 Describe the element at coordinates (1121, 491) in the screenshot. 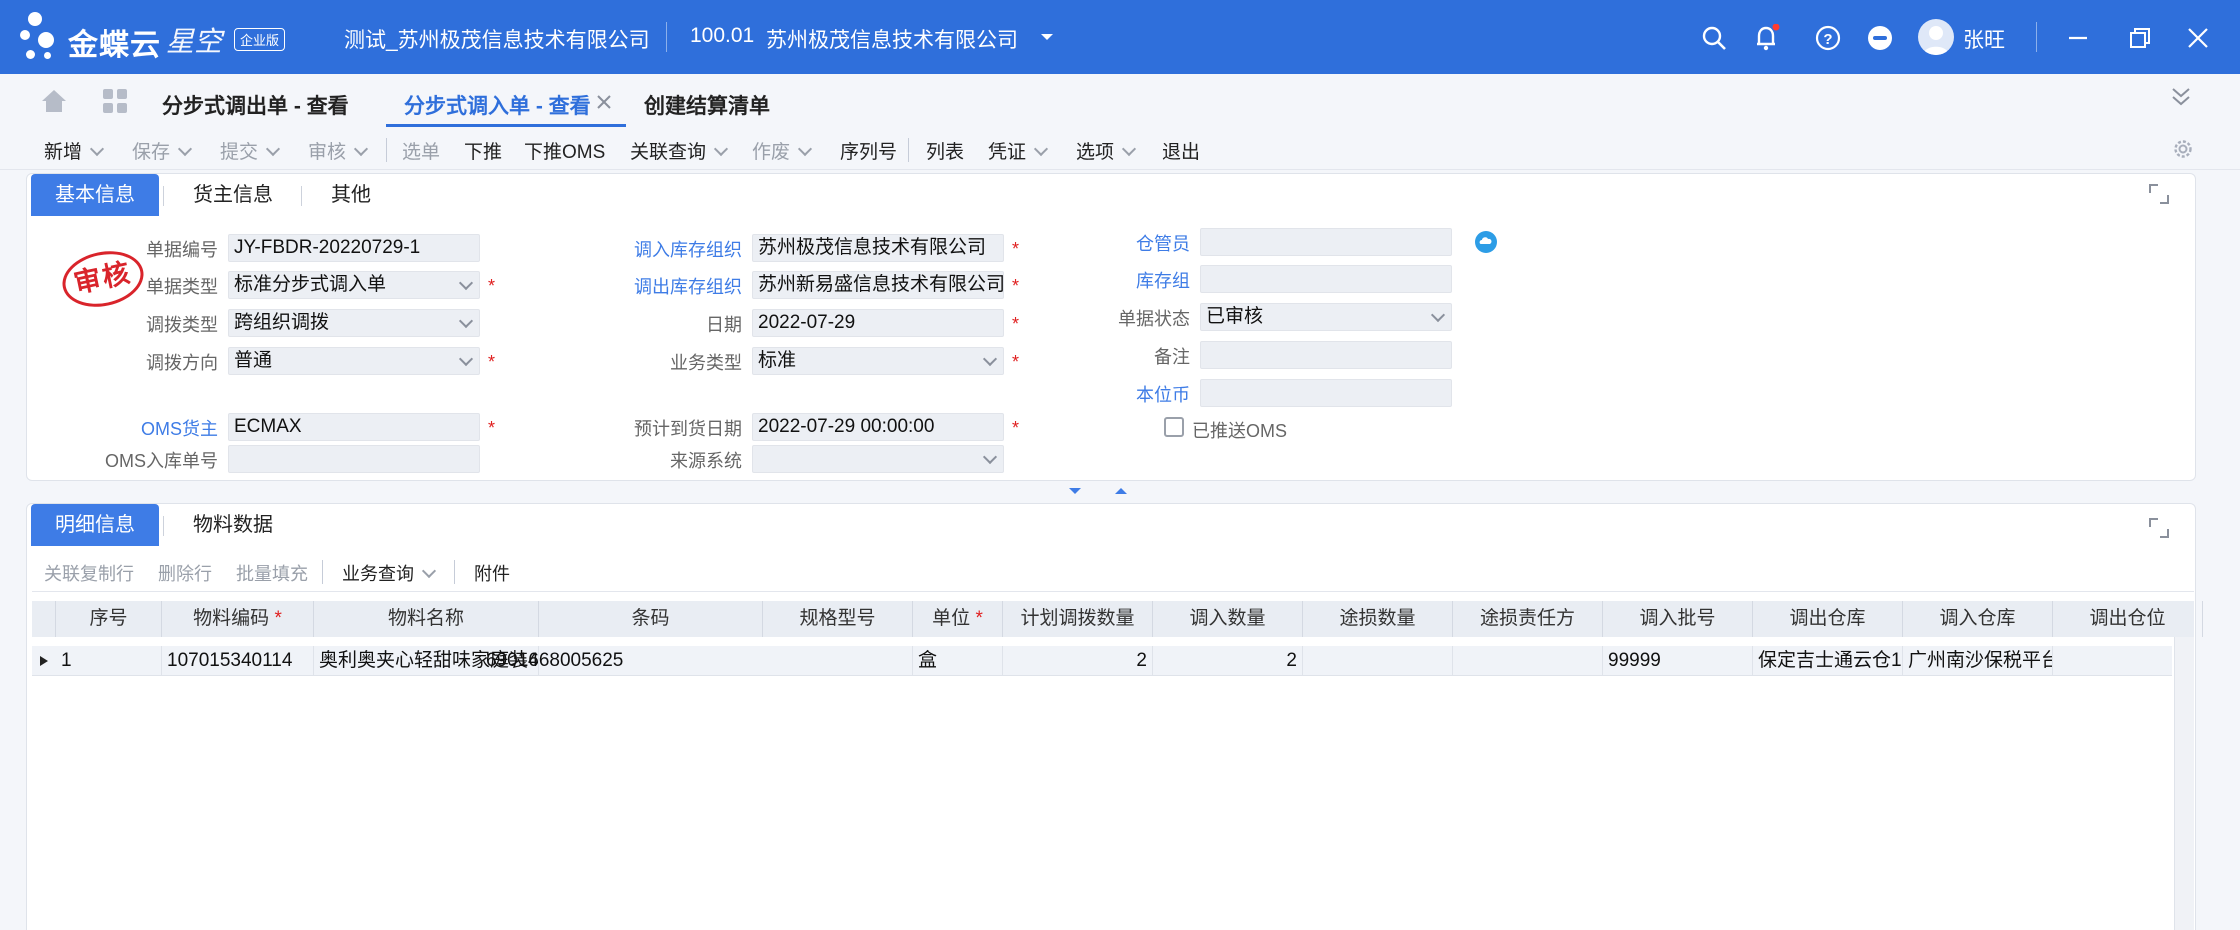

I see `collapse-up-icon` at that location.